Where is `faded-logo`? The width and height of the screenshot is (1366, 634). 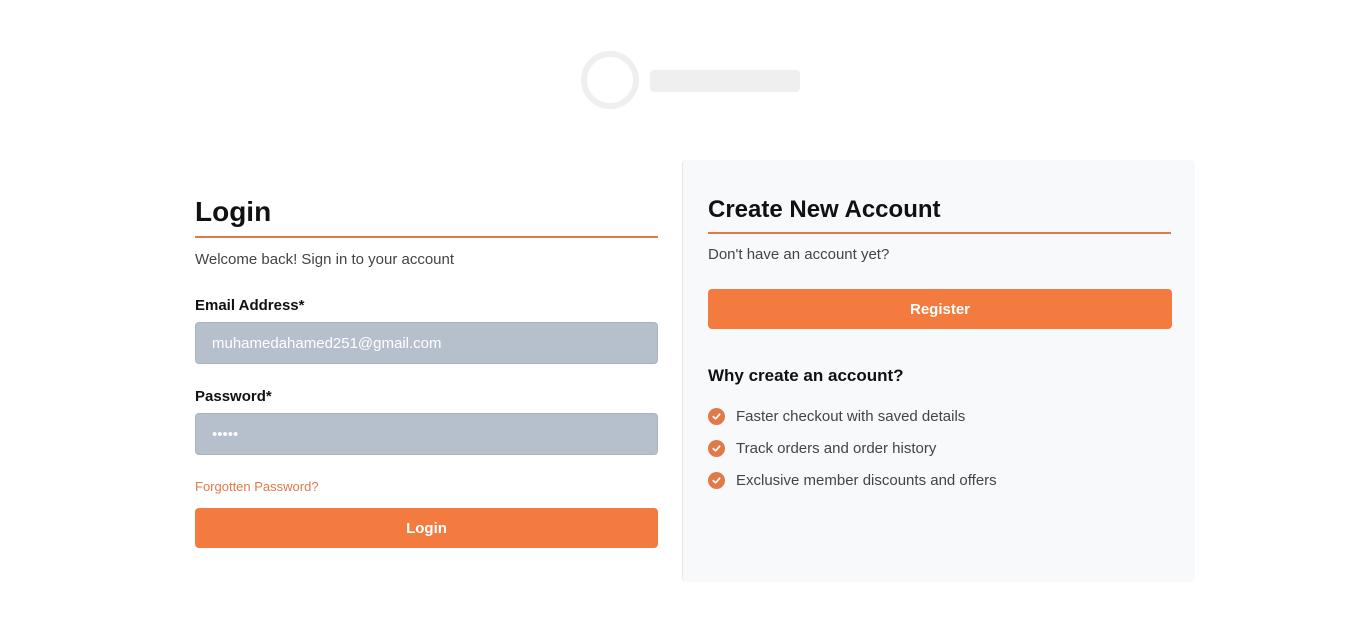
faded-logo is located at coordinates (690, 80).